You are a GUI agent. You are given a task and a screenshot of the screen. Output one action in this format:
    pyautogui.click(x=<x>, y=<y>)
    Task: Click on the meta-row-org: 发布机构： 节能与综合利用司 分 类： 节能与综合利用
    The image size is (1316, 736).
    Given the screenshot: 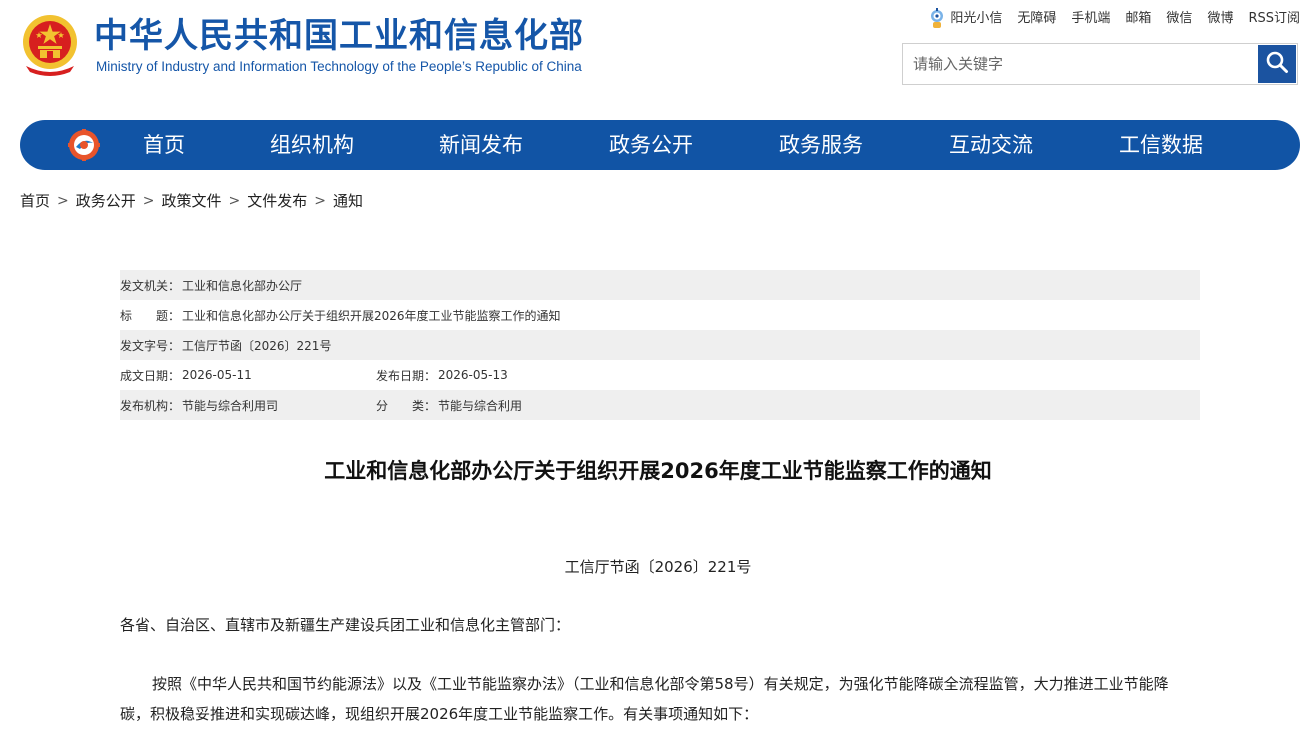 What is the action you would take?
    pyautogui.click(x=660, y=405)
    